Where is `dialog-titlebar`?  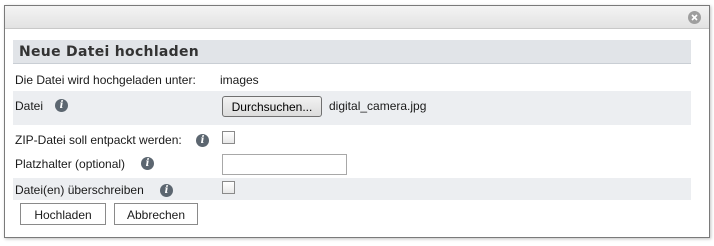 dialog-titlebar is located at coordinates (357, 17).